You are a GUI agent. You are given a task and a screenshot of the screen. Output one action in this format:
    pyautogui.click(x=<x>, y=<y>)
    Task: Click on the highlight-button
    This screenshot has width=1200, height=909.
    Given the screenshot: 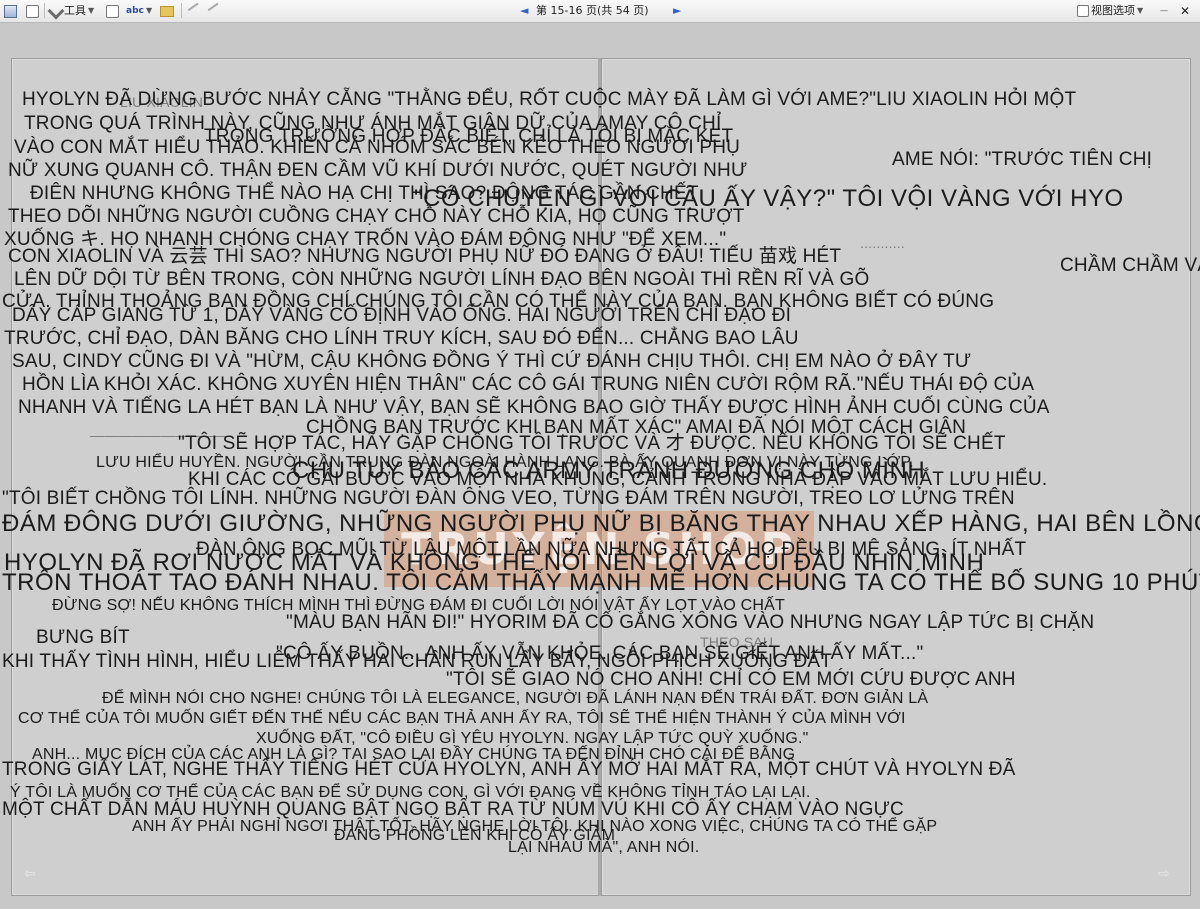 What is the action you would take?
    pyautogui.click(x=216, y=11)
    